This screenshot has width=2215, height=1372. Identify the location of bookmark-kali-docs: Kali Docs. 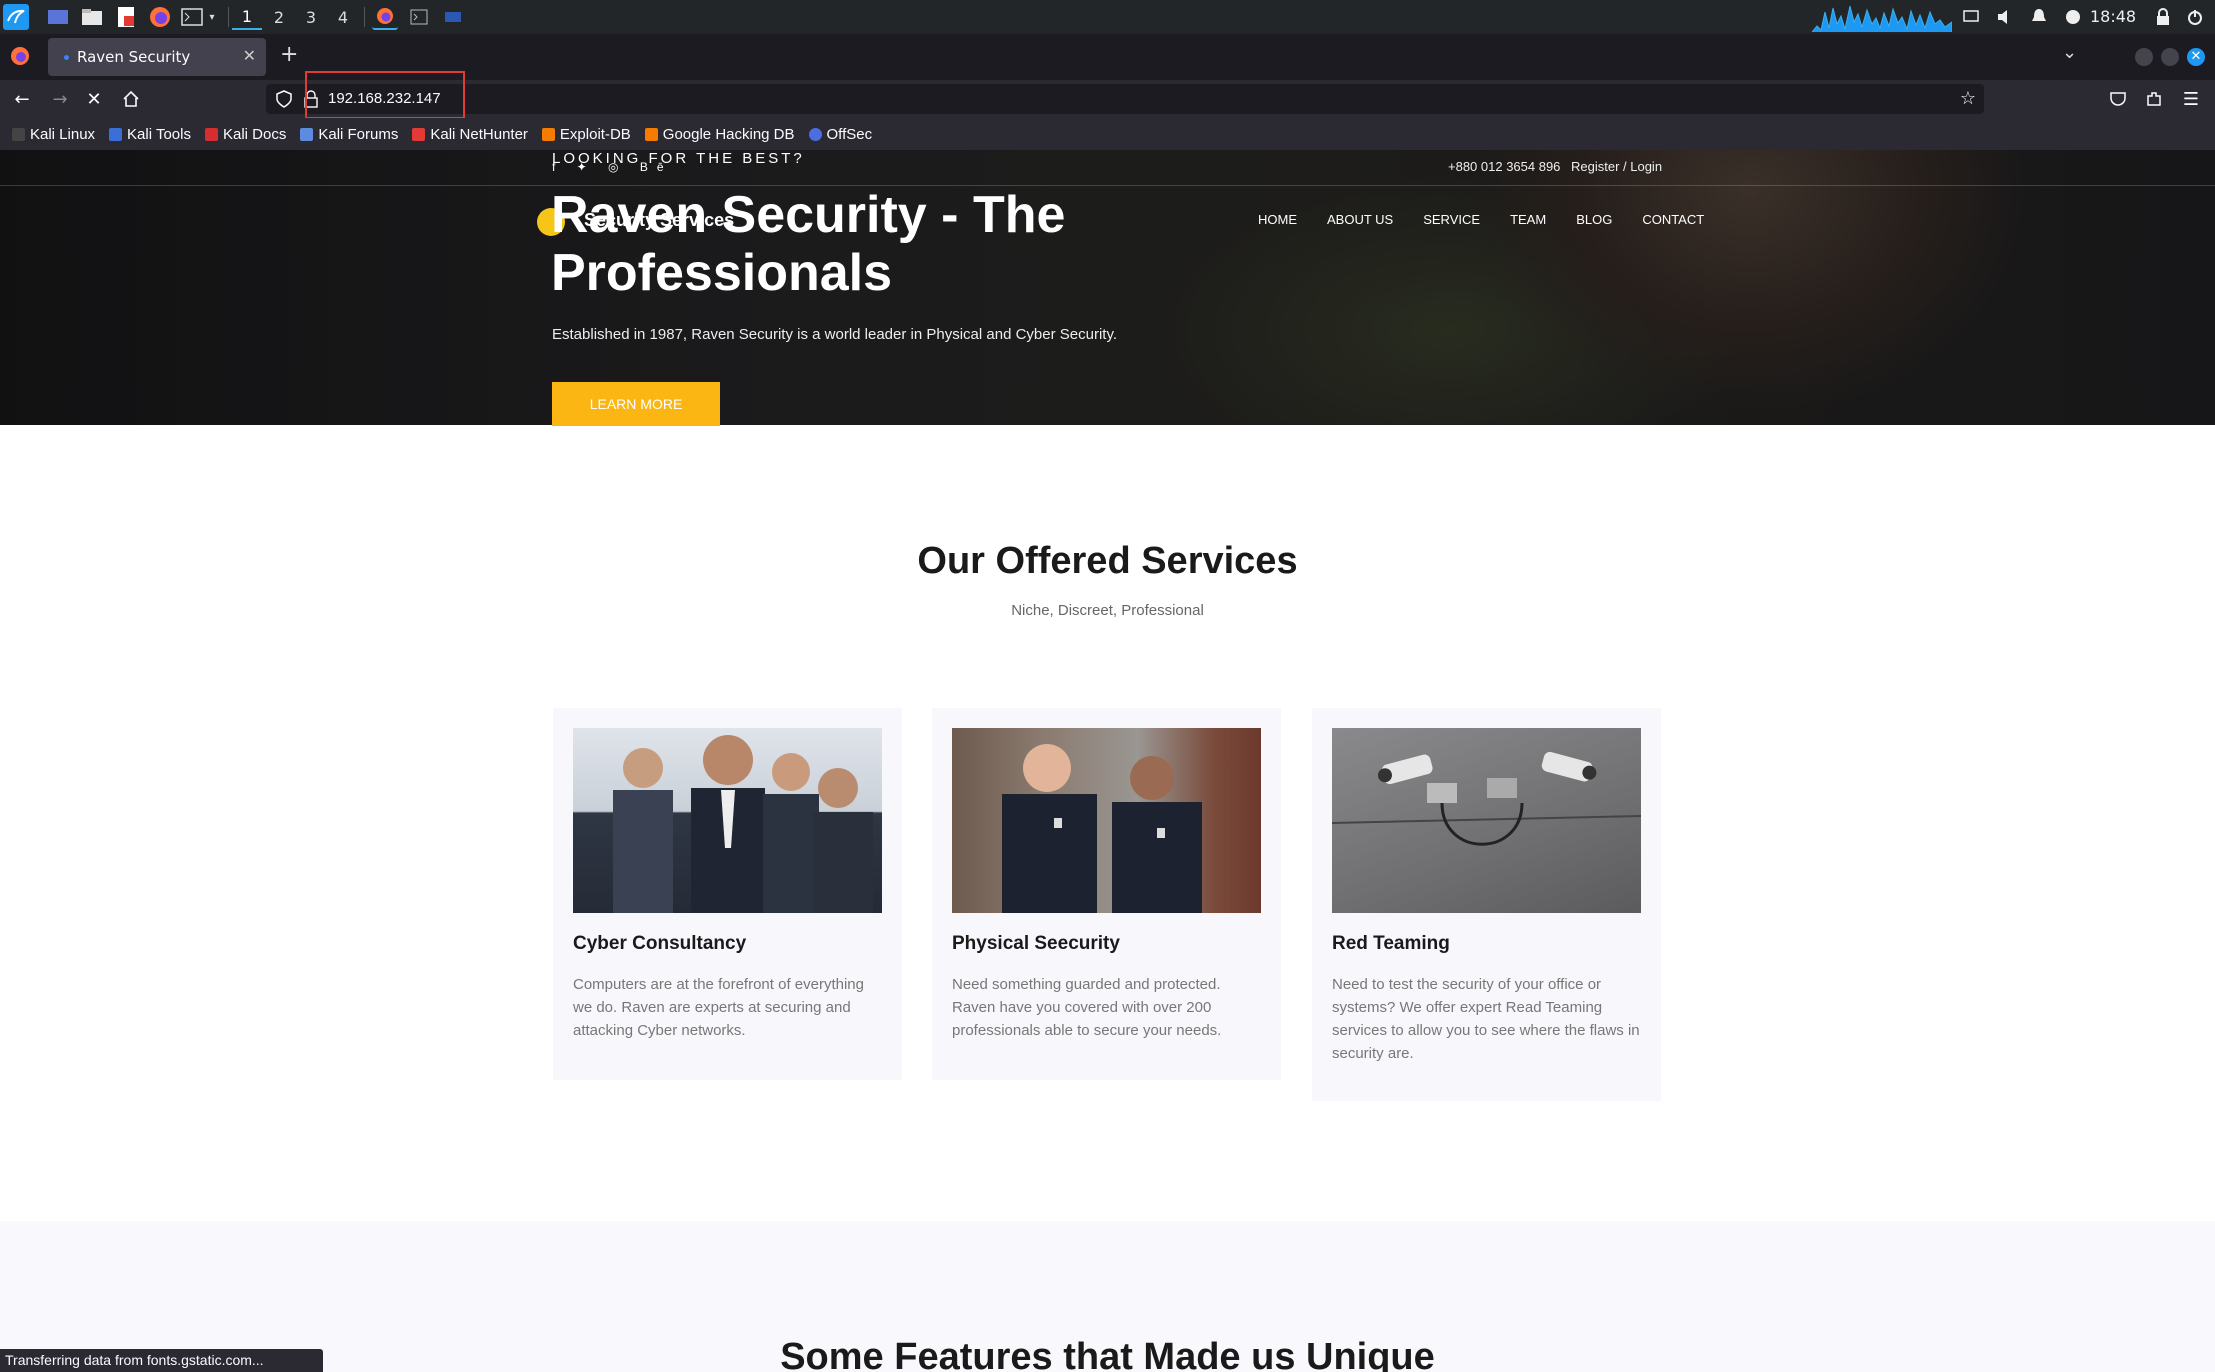
(245, 134).